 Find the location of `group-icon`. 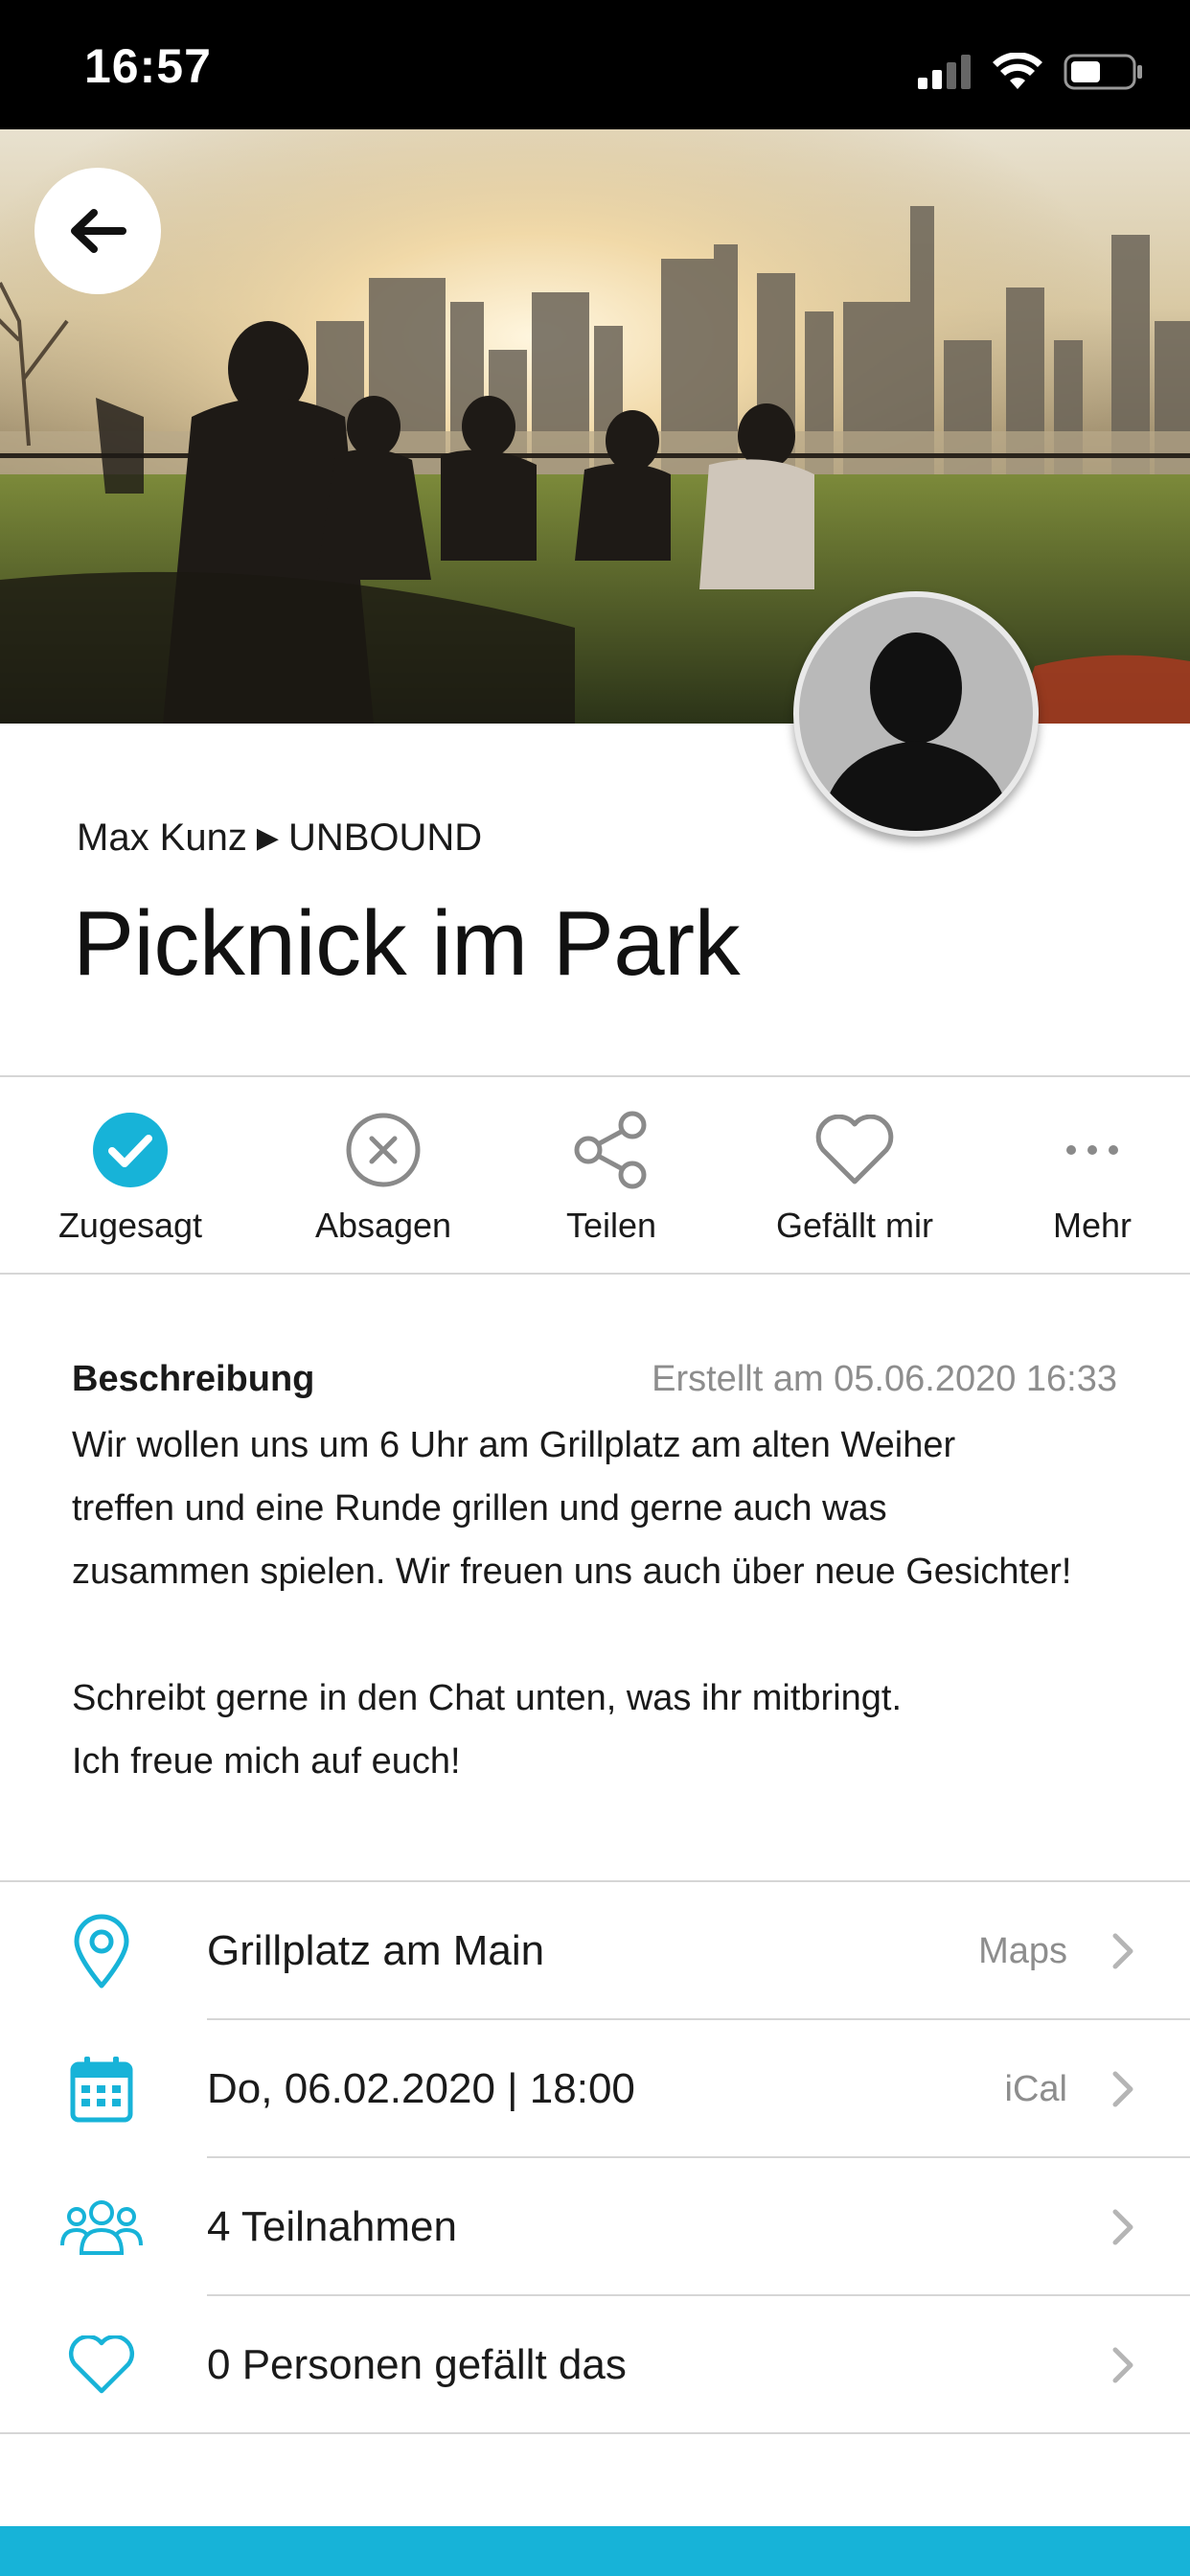

group-icon is located at coordinates (101, 2227).